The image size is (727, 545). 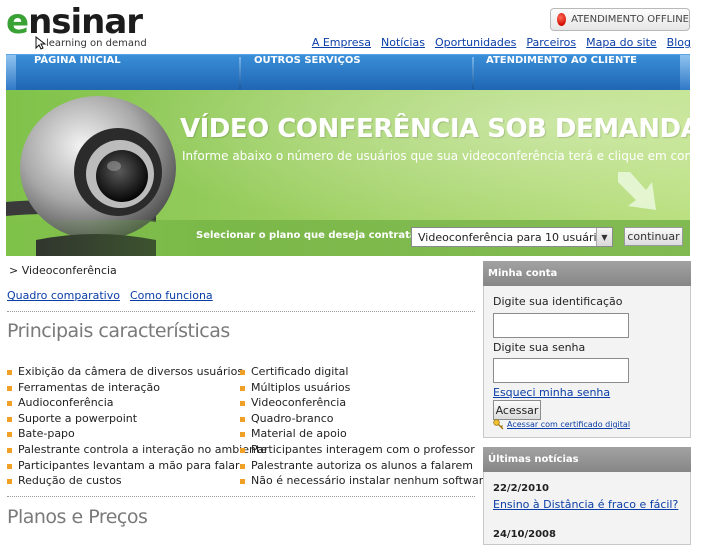 What do you see at coordinates (137, 372) in the screenshot?
I see `feature-item: Exibição da câmera de diversos usuários` at bounding box center [137, 372].